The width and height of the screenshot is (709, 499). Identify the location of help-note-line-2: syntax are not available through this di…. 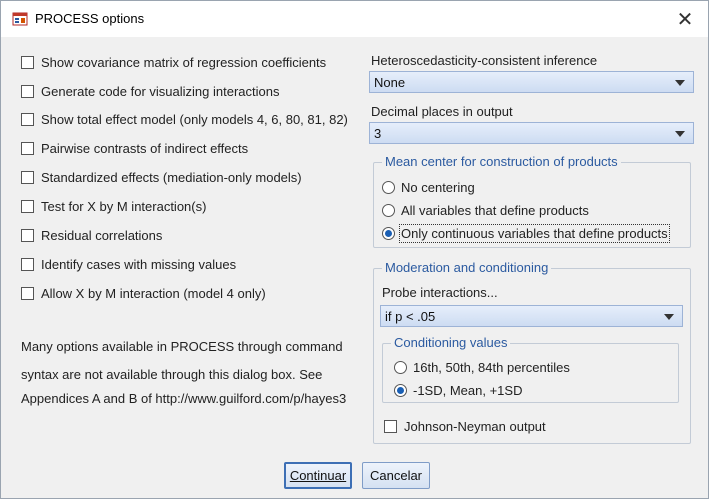
(172, 374).